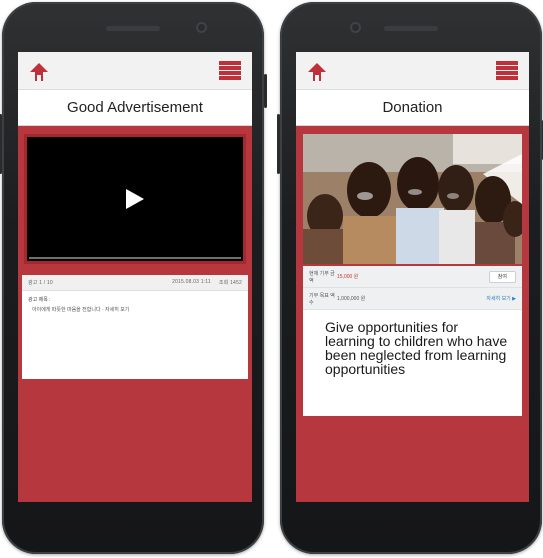 The image size is (543, 558). Describe the element at coordinates (191, 282) in the screenshot. I see `ad-date: 2015.08.03 1:11` at that location.